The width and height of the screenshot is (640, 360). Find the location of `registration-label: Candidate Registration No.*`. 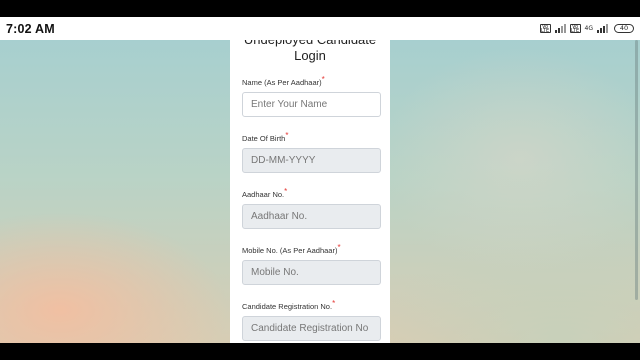

registration-label: Candidate Registration No.* is located at coordinates (289, 305).